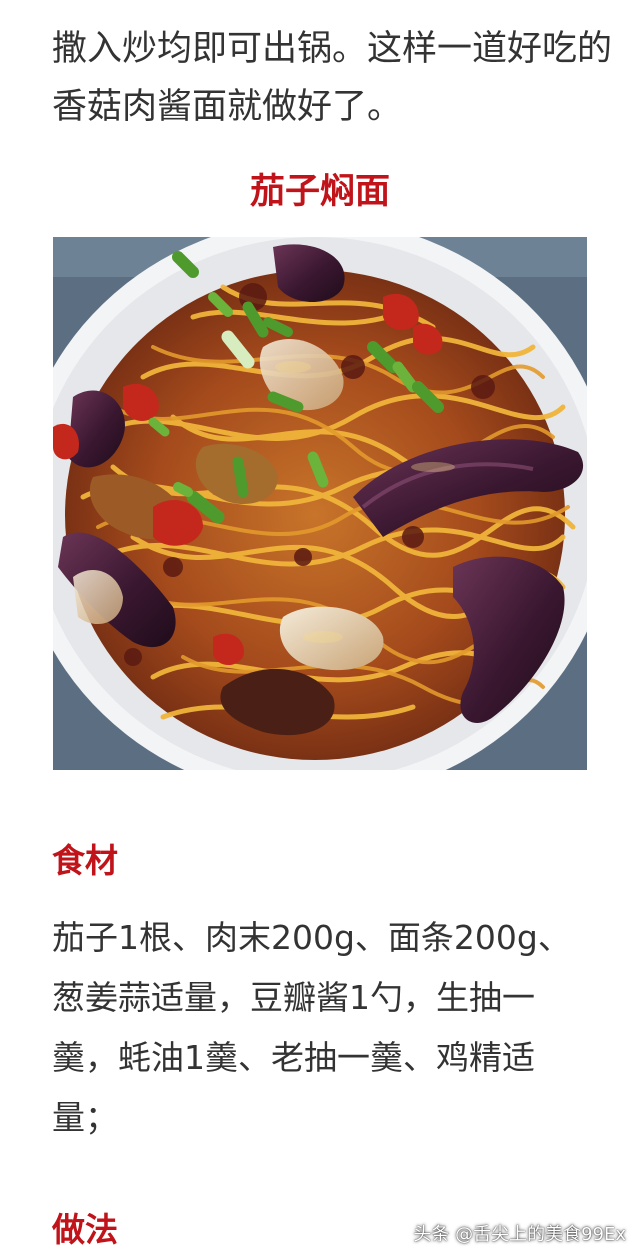 Image resolution: width=640 pixels, height=1256 pixels. I want to click on ingredients-heading: 食材, so click(85, 860).